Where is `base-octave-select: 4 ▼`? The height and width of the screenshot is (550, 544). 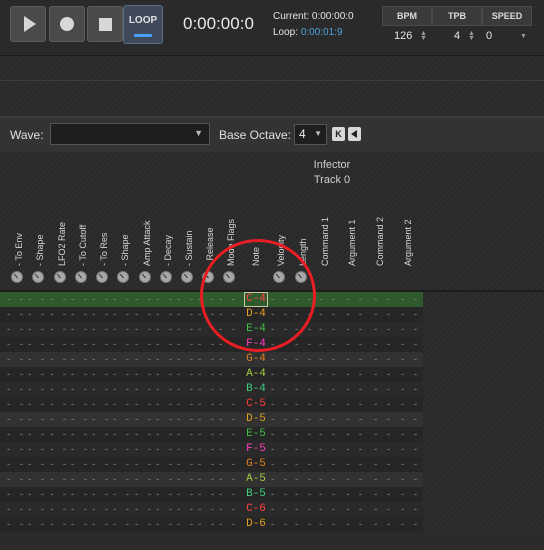
base-octave-select: 4 ▼ is located at coordinates (310, 134).